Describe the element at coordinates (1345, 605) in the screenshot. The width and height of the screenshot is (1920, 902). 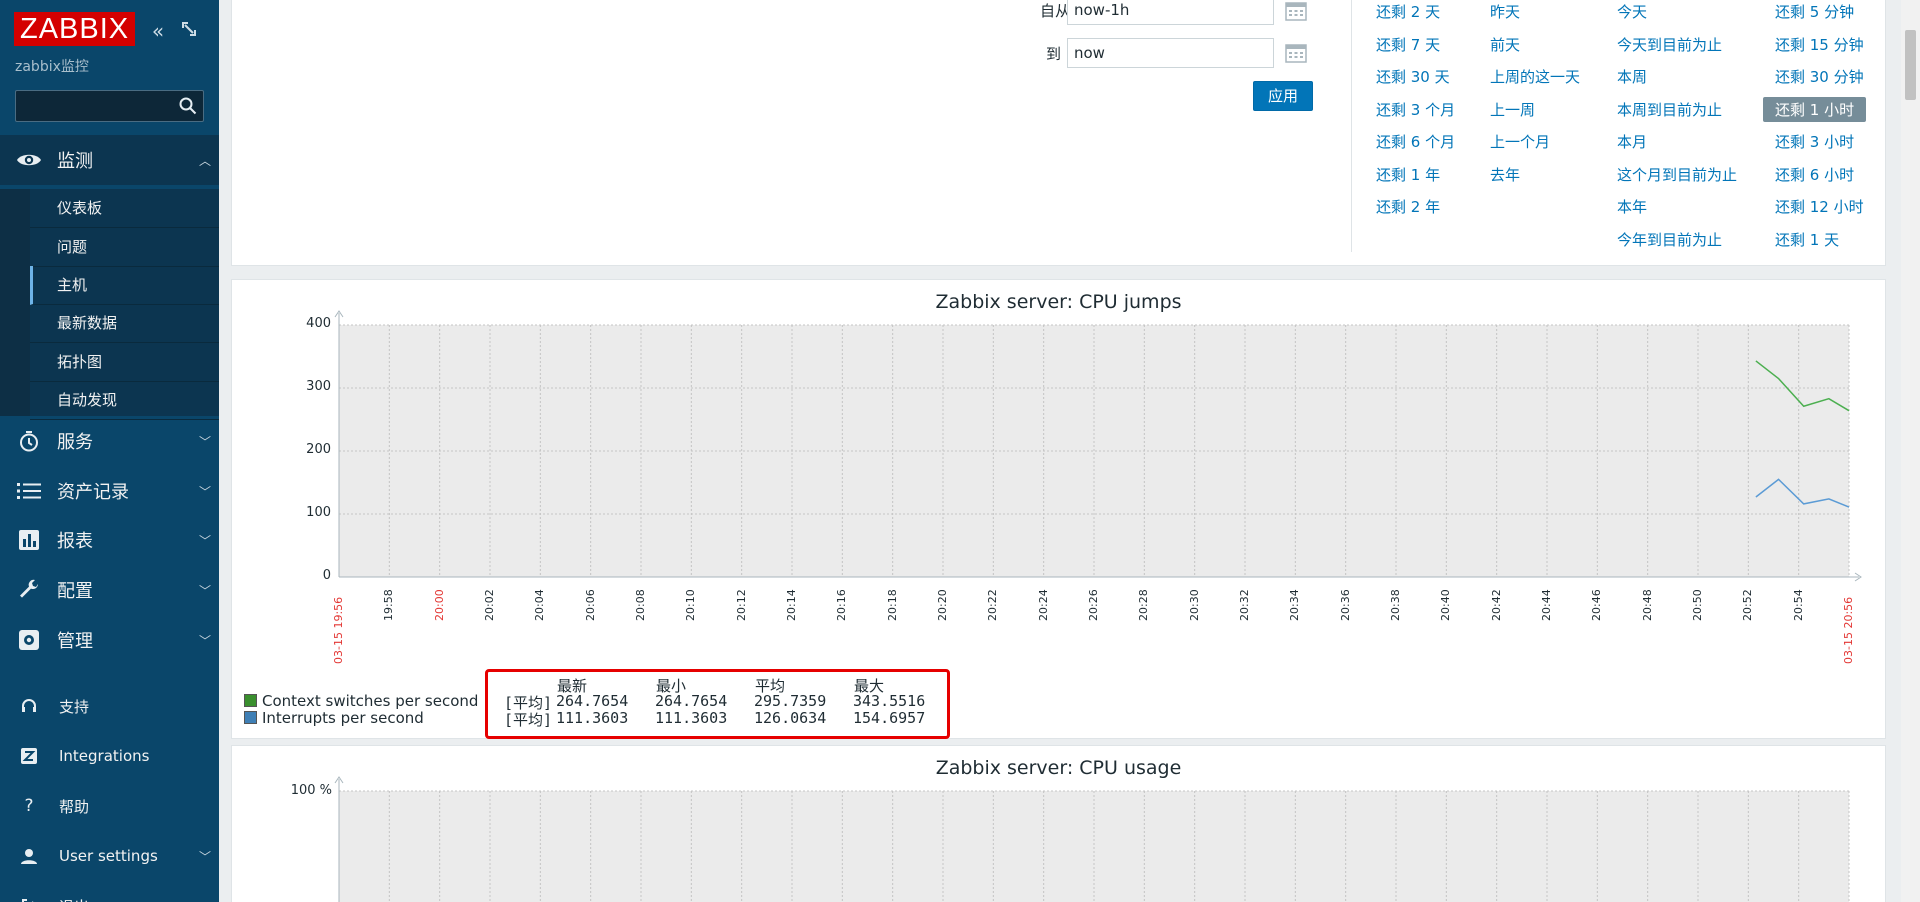
I see `x-tick-label: 20:36` at that location.